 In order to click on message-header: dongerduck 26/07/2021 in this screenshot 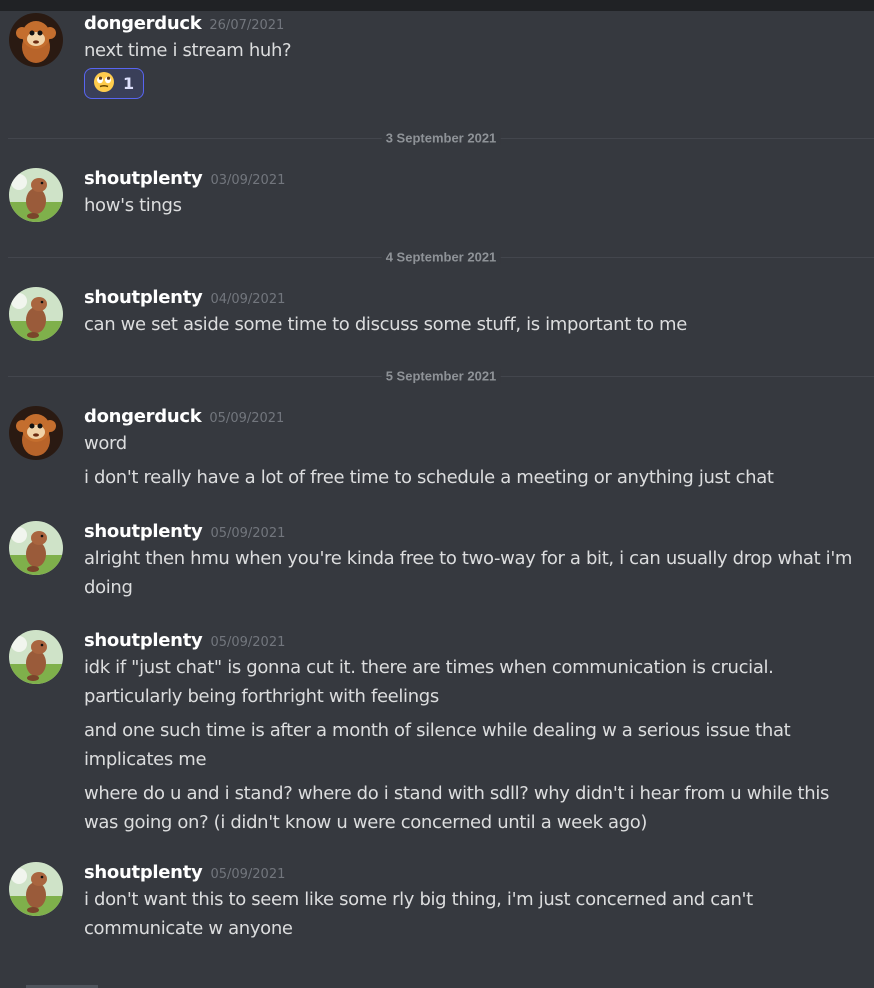, I will do `click(476, 24)`.